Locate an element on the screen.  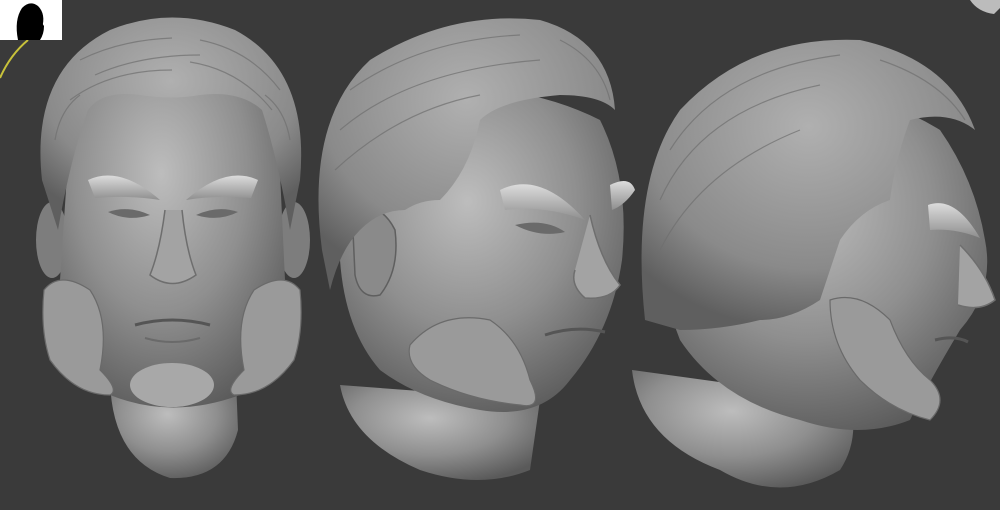
head-silhouette-icon is located at coordinates (30, 21).